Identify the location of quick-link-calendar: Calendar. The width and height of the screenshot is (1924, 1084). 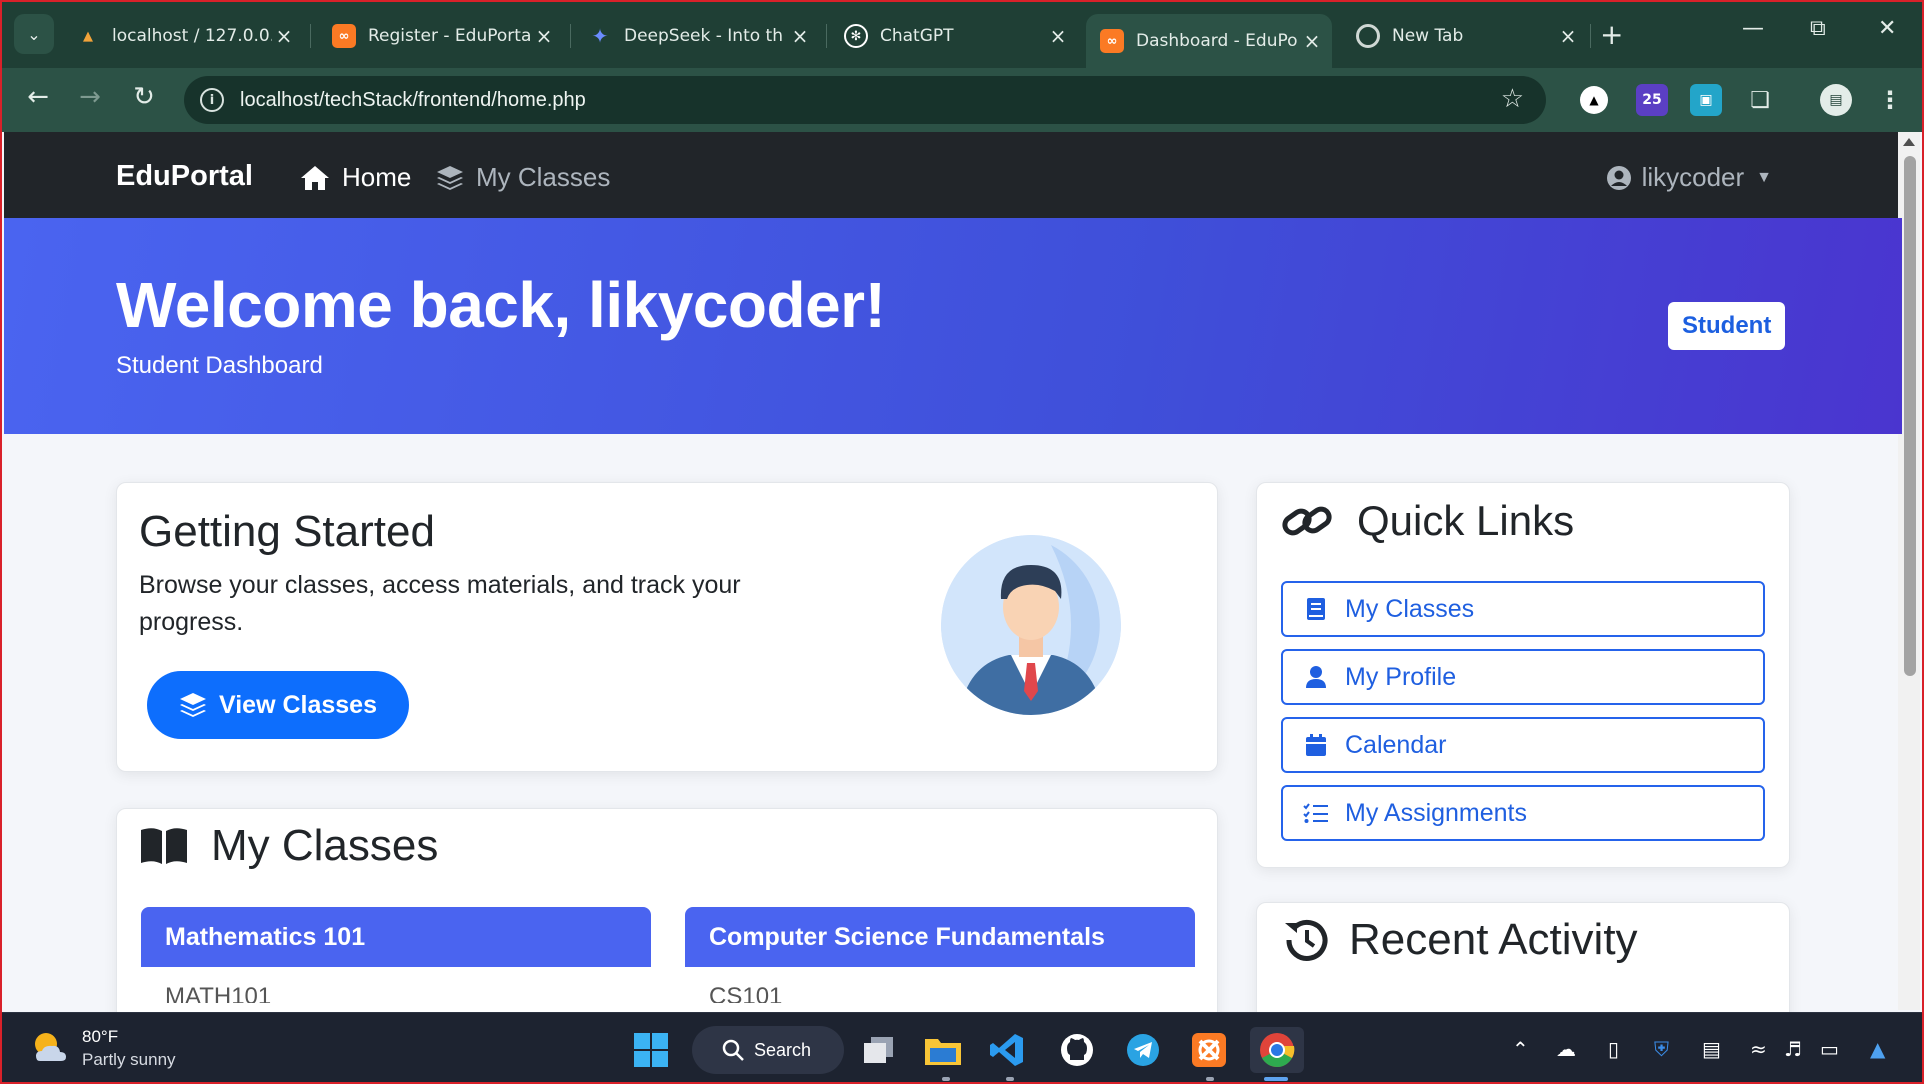
(1523, 745).